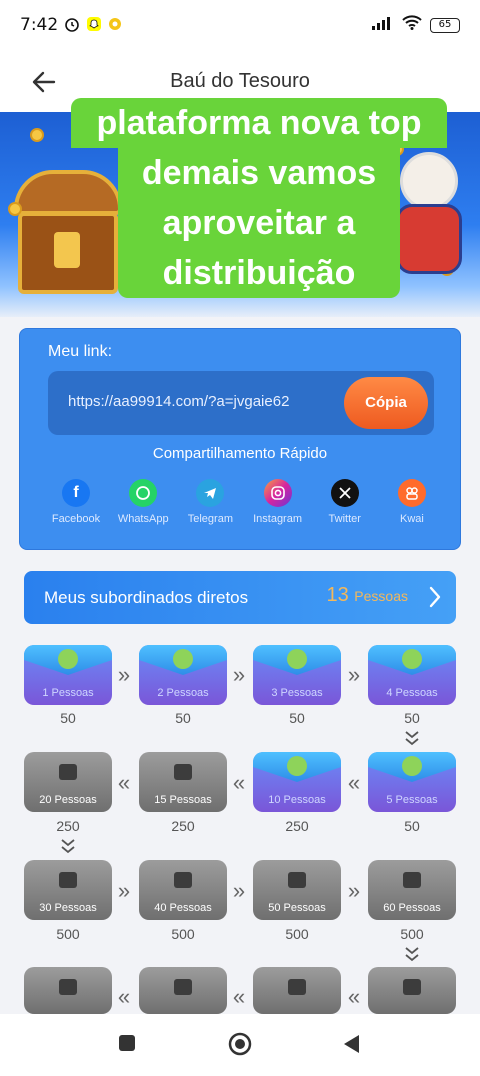 The width and height of the screenshot is (480, 1076). Describe the element at coordinates (412, 519) in the screenshot. I see `share-label: Kwai` at that location.